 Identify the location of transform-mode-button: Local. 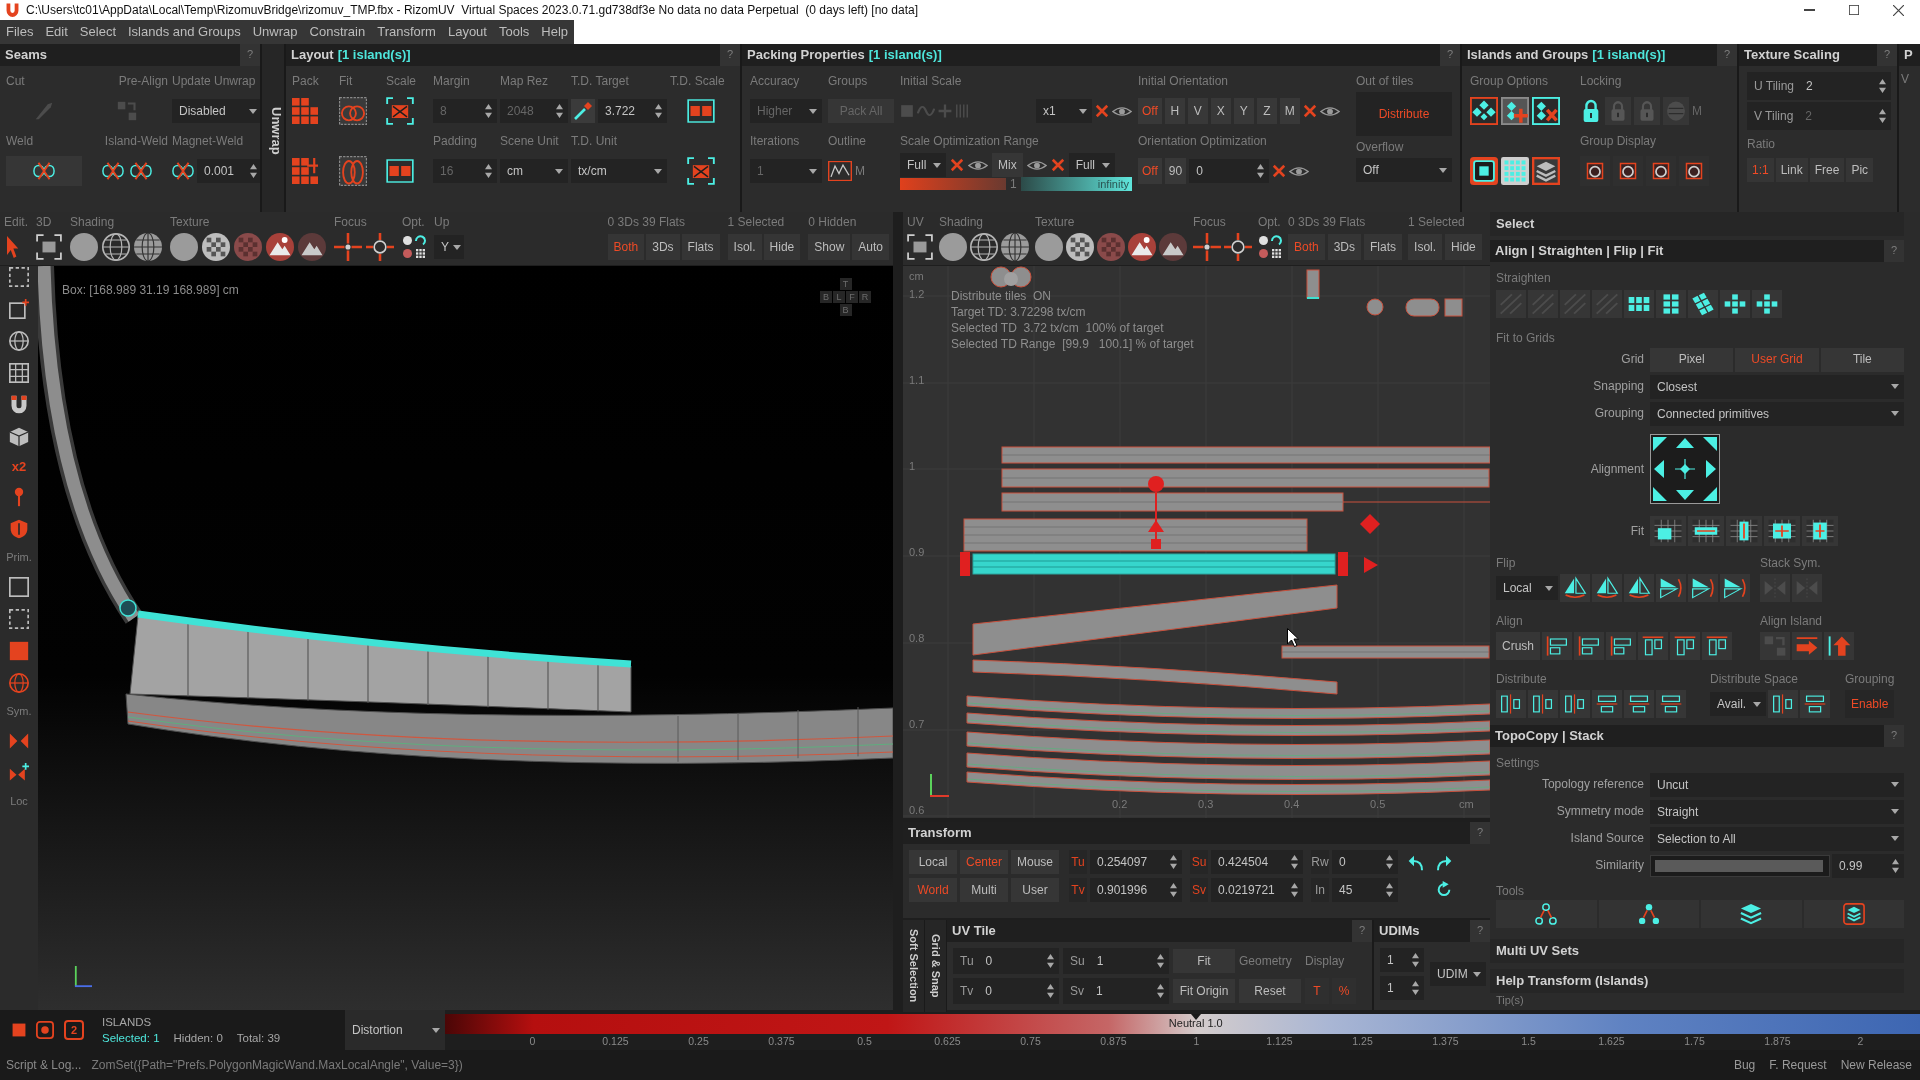
(933, 862).